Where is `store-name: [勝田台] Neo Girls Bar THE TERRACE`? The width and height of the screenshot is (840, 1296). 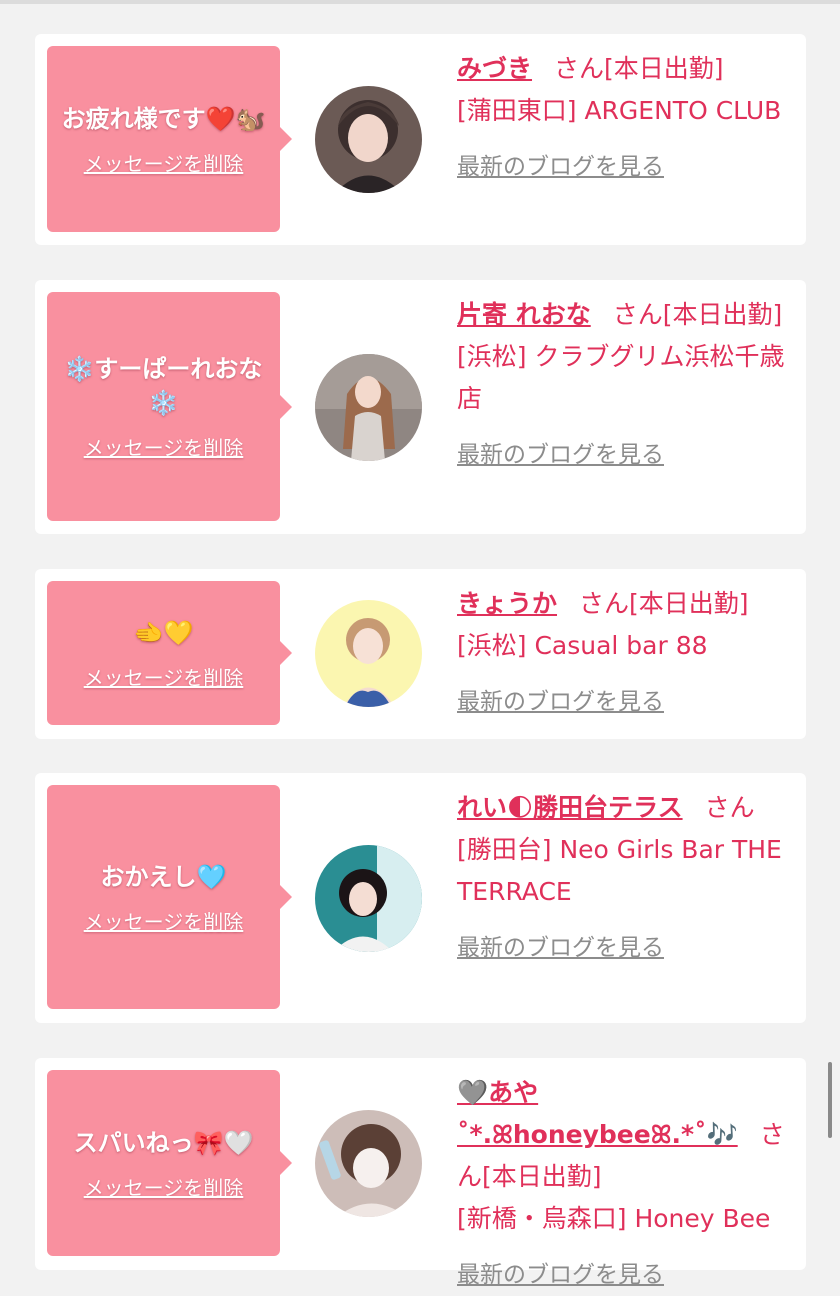
store-name: [勝田台] Neo Girls Bar THE TERRACE is located at coordinates (619, 870).